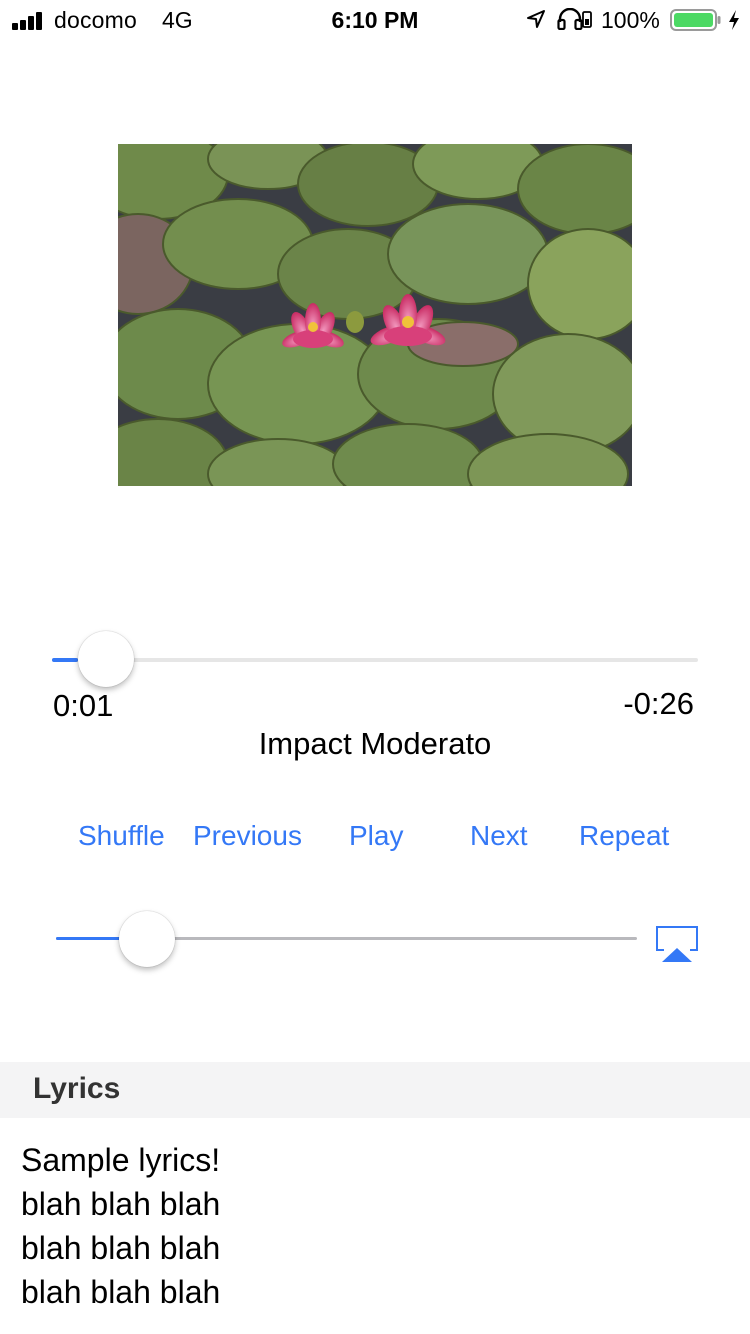 The image size is (750, 1334). Describe the element at coordinates (570, 19) in the screenshot. I see `headphones-icon` at that location.